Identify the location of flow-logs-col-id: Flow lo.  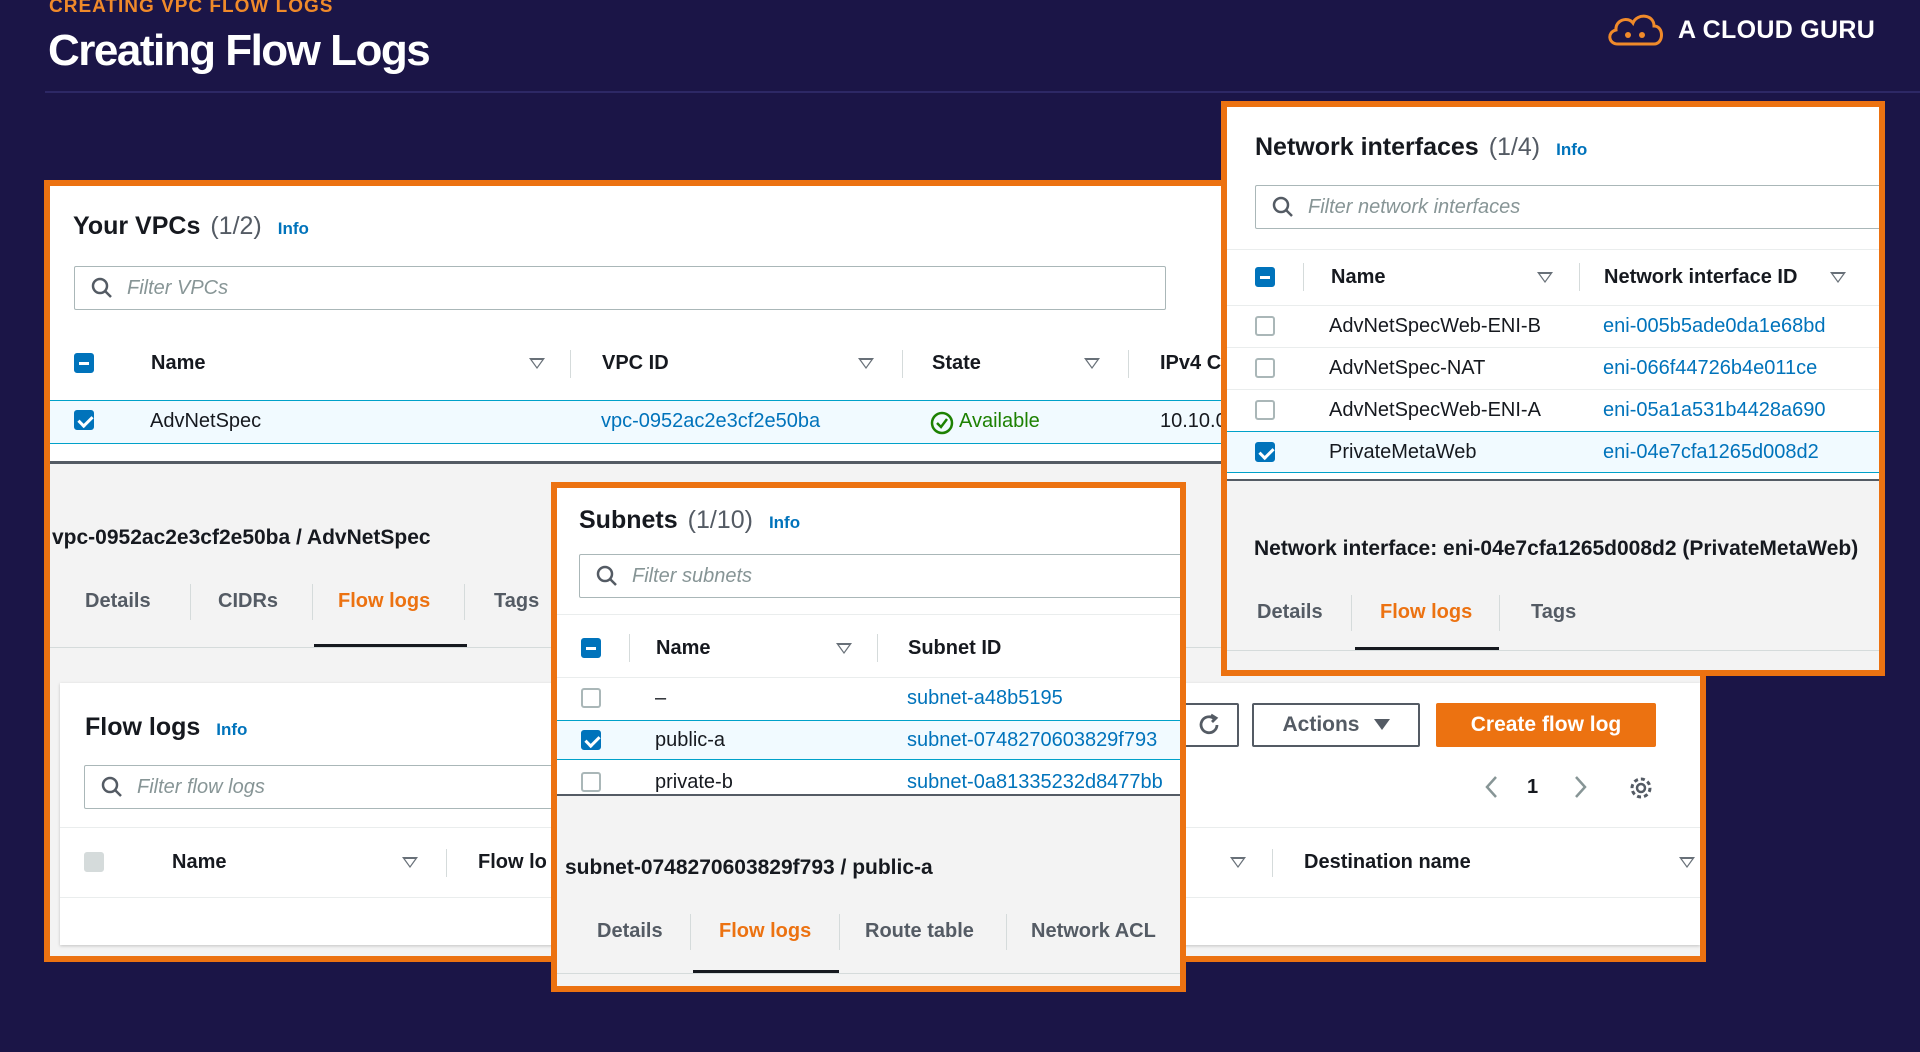
(512, 862).